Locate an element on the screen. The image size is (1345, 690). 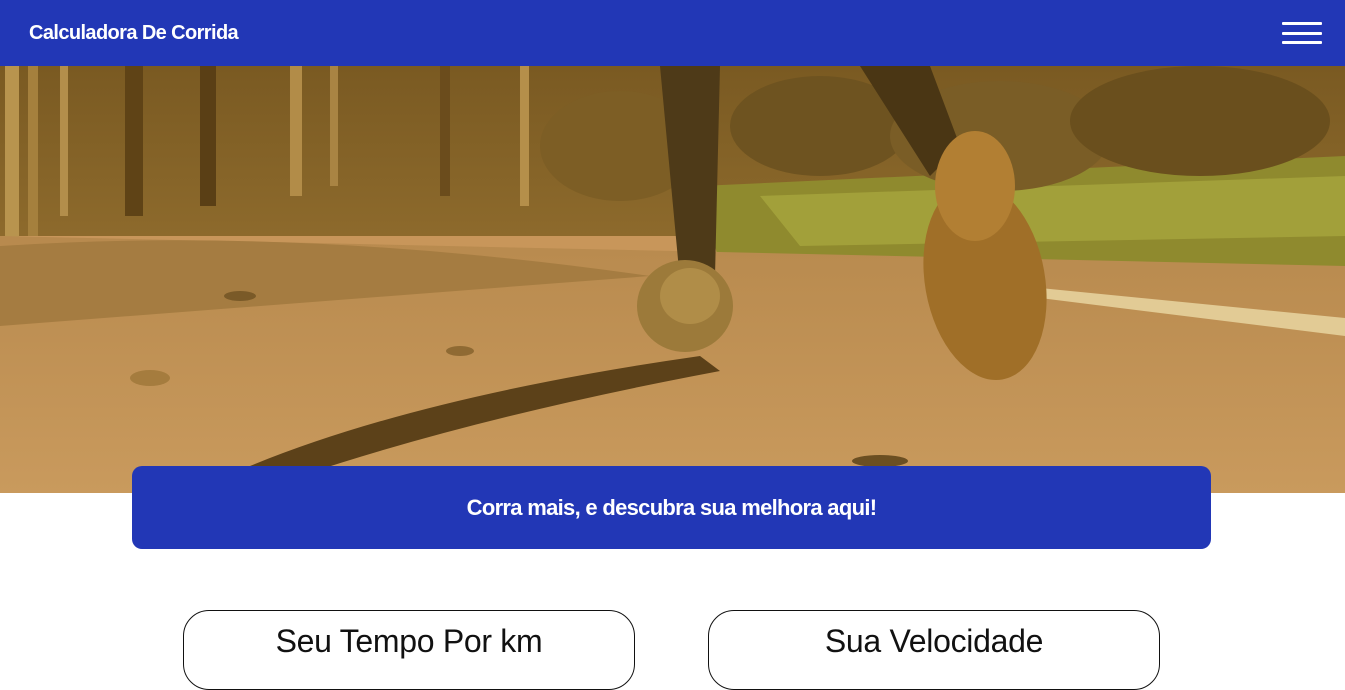
pace-card: Seu Tempo Por km is located at coordinates (409, 650).